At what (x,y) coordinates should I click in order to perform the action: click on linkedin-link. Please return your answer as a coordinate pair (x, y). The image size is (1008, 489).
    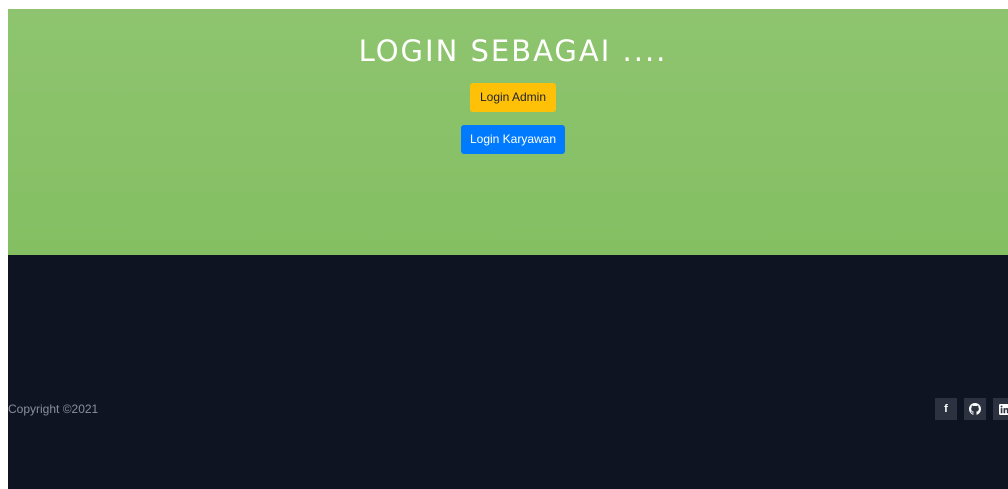
    Looking at the image, I should click on (1000, 409).